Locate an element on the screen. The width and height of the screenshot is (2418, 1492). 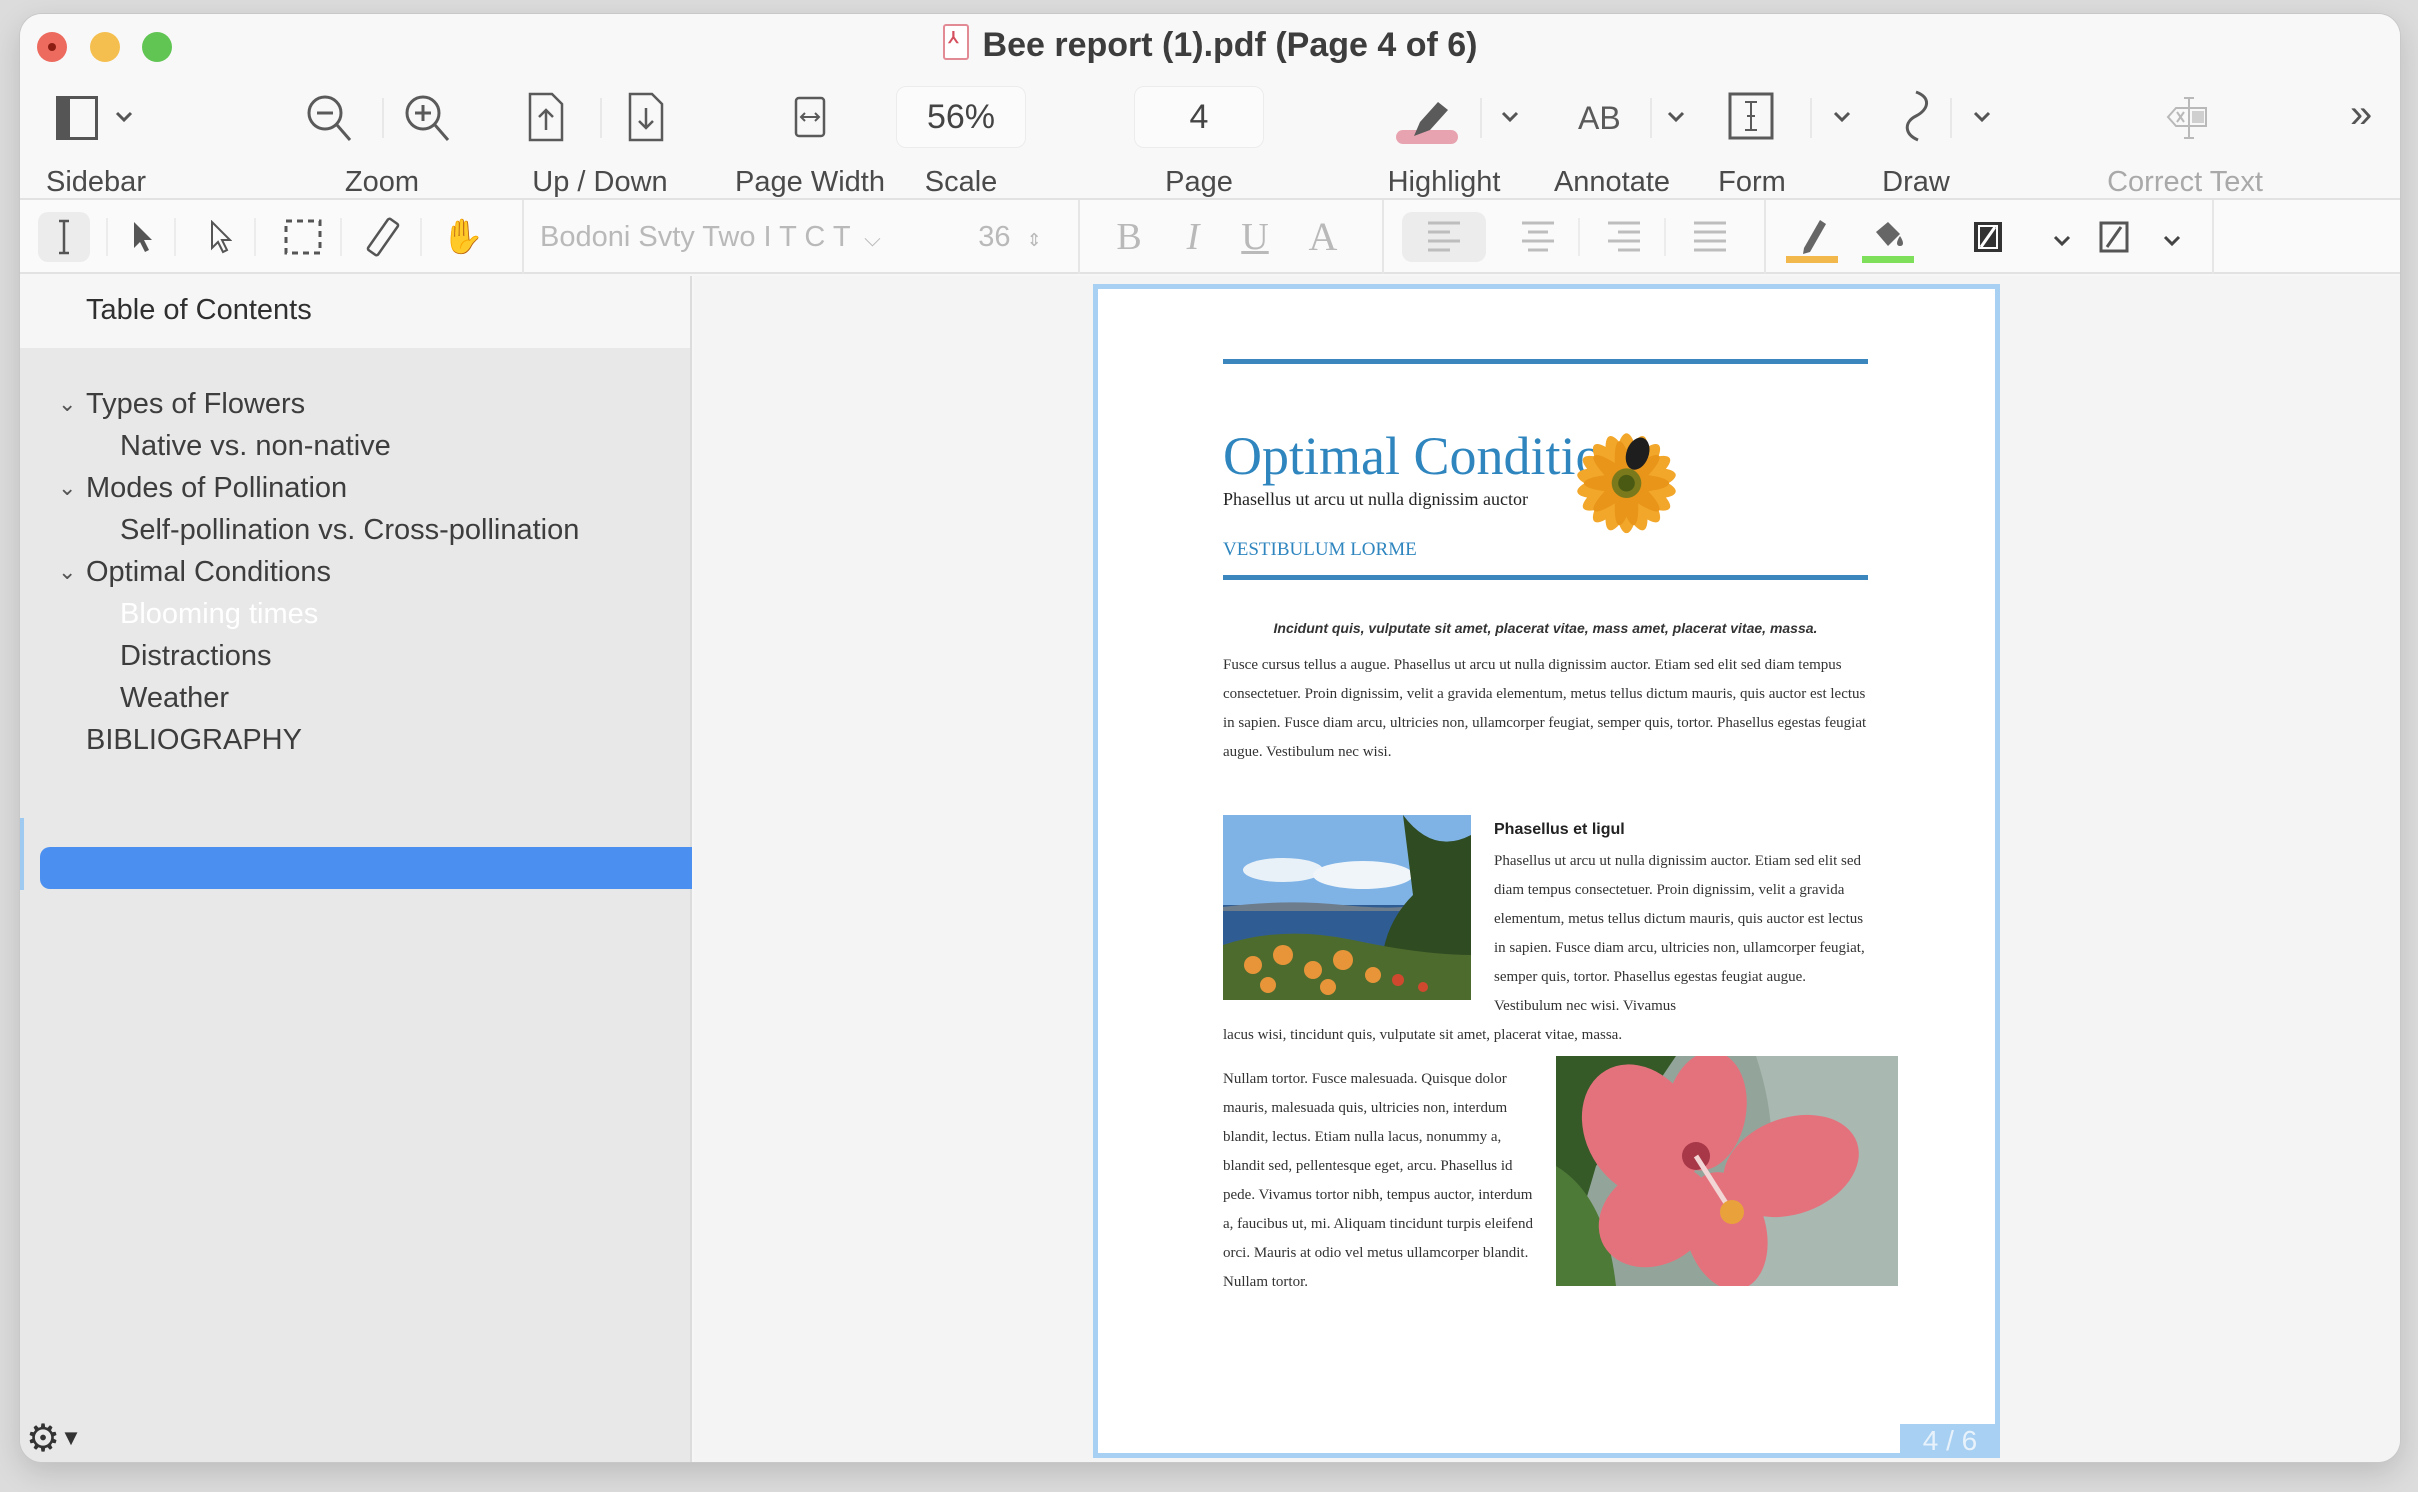
form-field-icon is located at coordinates (1751, 116).